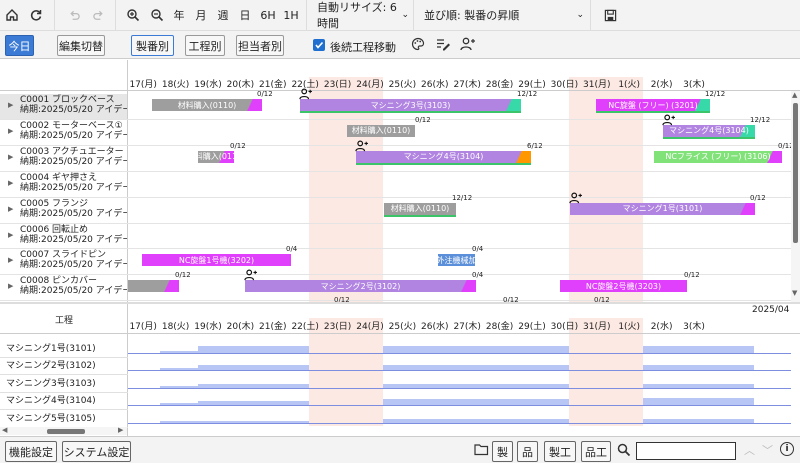 The image size is (800, 463). What do you see at coordinates (31, 451) in the screenshot?
I see `function-settings-button: 機能設定` at bounding box center [31, 451].